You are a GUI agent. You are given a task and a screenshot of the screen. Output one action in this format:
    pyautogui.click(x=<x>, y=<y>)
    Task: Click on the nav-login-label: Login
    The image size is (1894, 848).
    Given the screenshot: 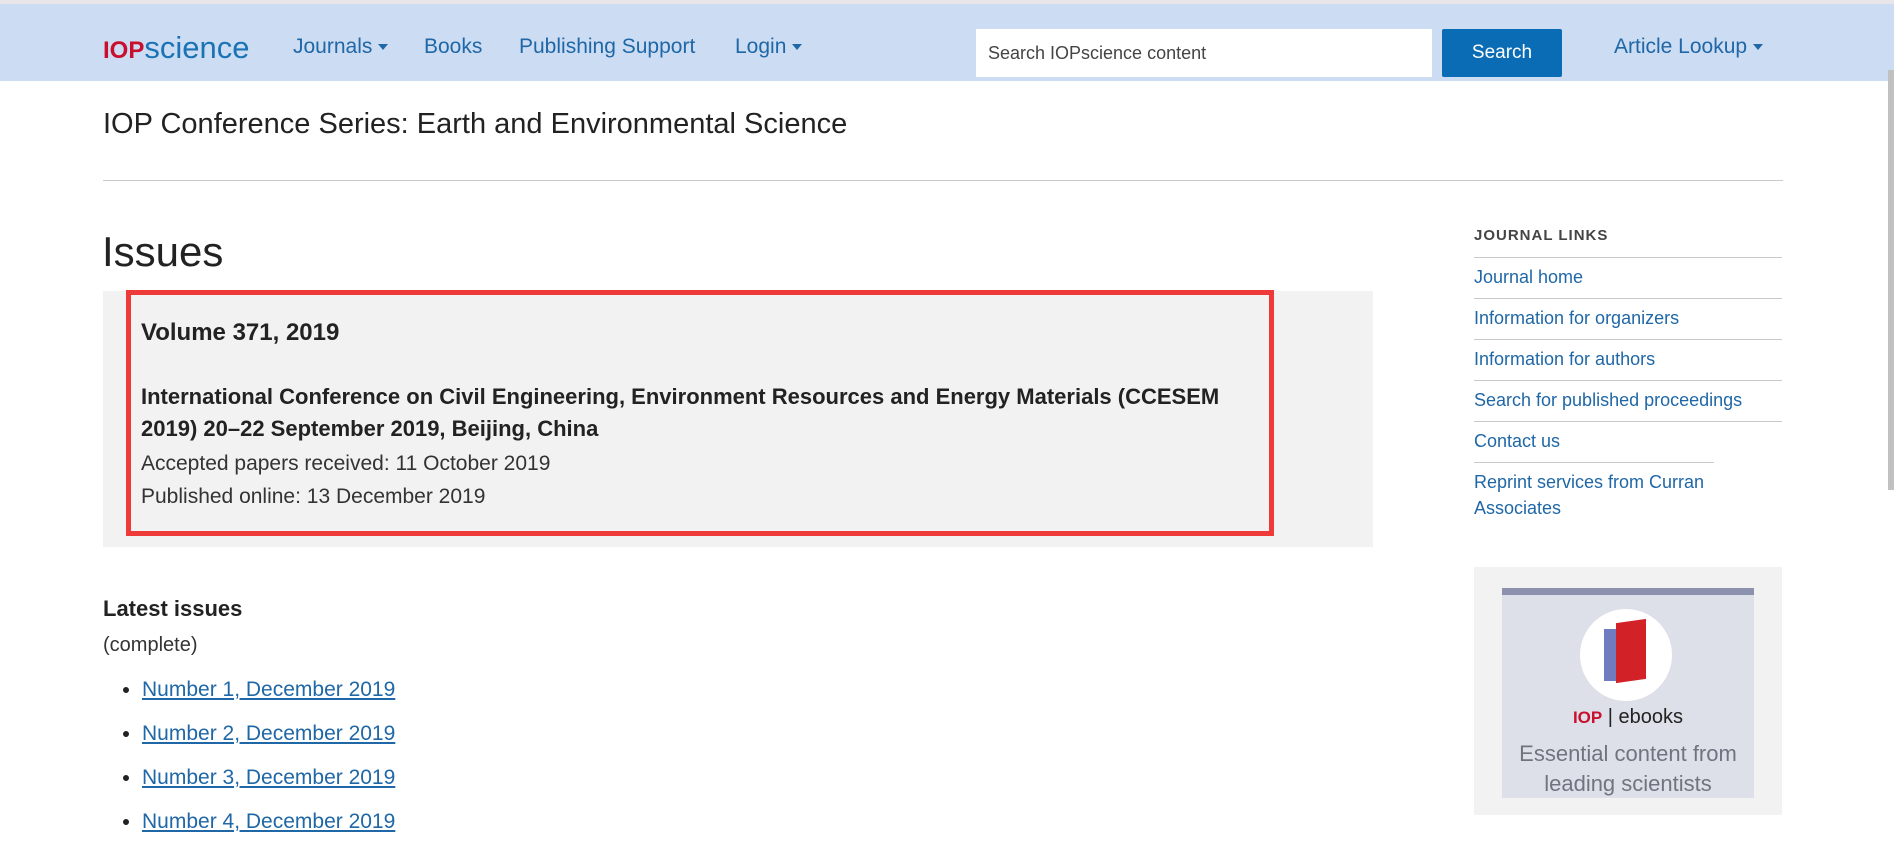 What is the action you would take?
    pyautogui.click(x=761, y=46)
    